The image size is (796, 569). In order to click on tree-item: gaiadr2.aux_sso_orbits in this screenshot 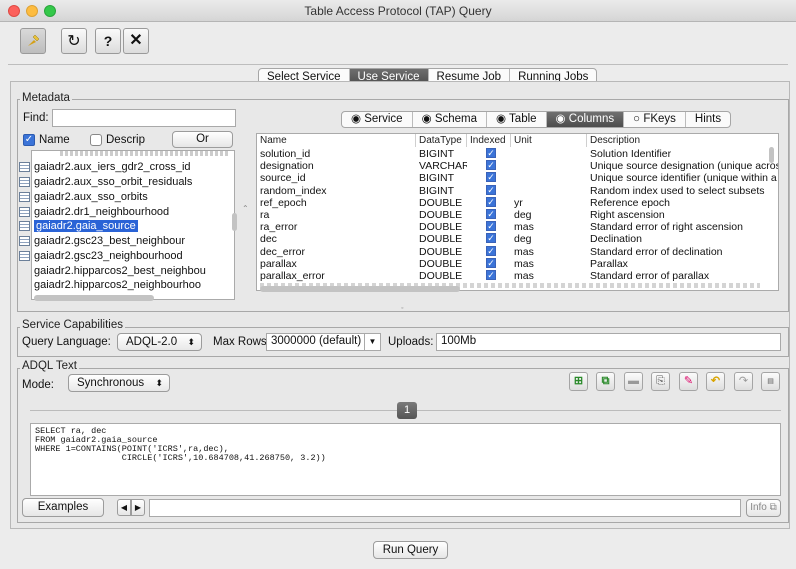, I will do `click(83, 197)`.